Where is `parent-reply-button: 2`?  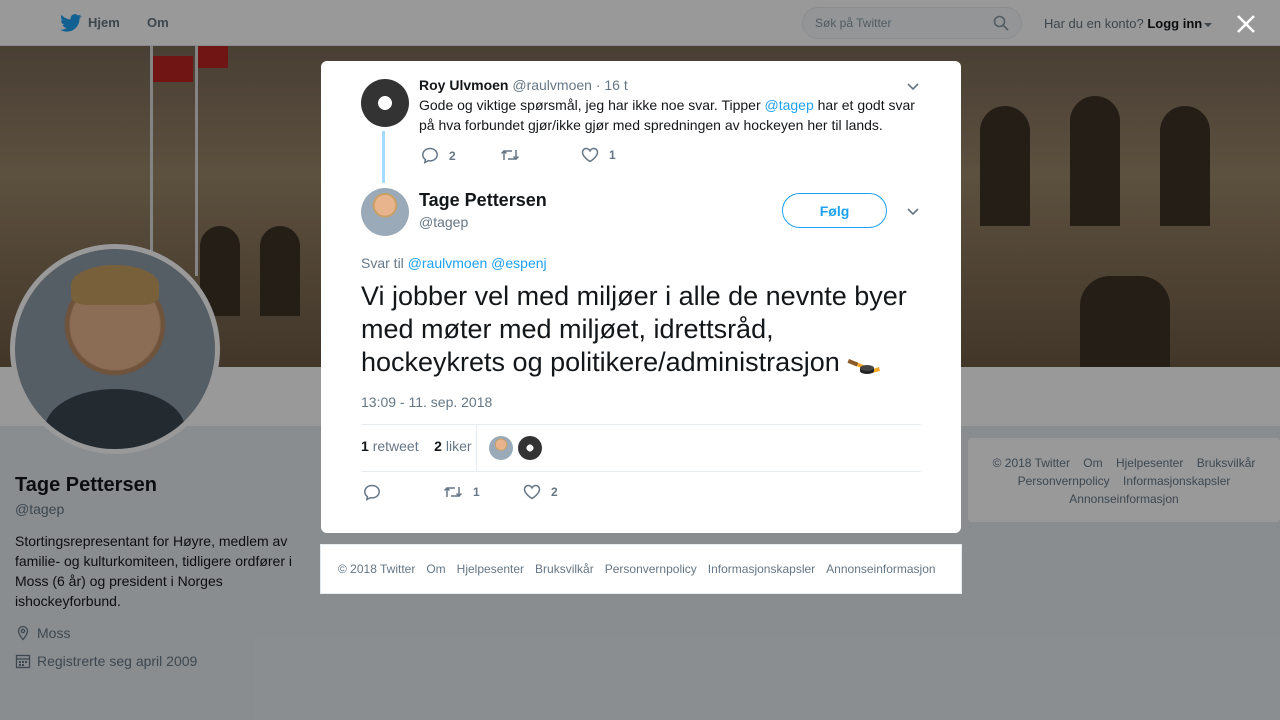 parent-reply-button: 2 is located at coordinates (438, 155).